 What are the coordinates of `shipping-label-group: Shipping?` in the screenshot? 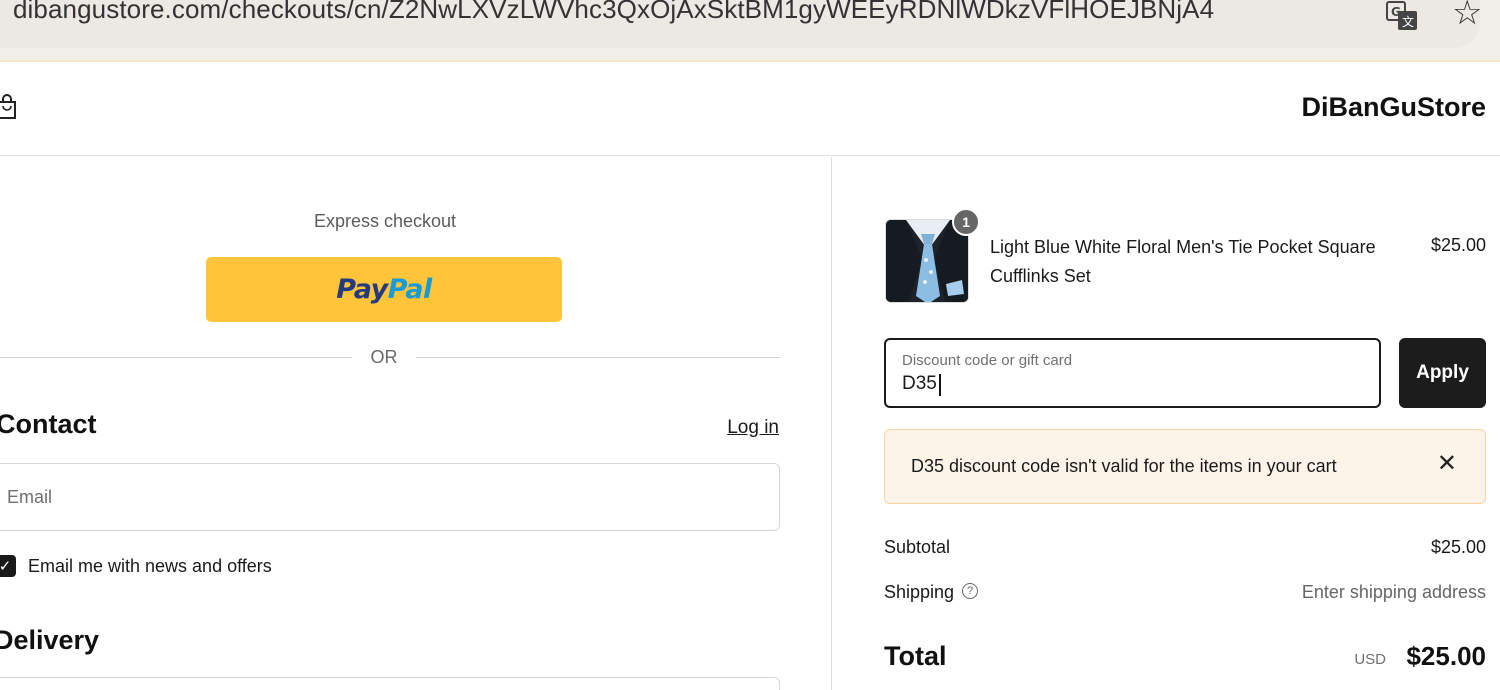 It's located at (931, 592).